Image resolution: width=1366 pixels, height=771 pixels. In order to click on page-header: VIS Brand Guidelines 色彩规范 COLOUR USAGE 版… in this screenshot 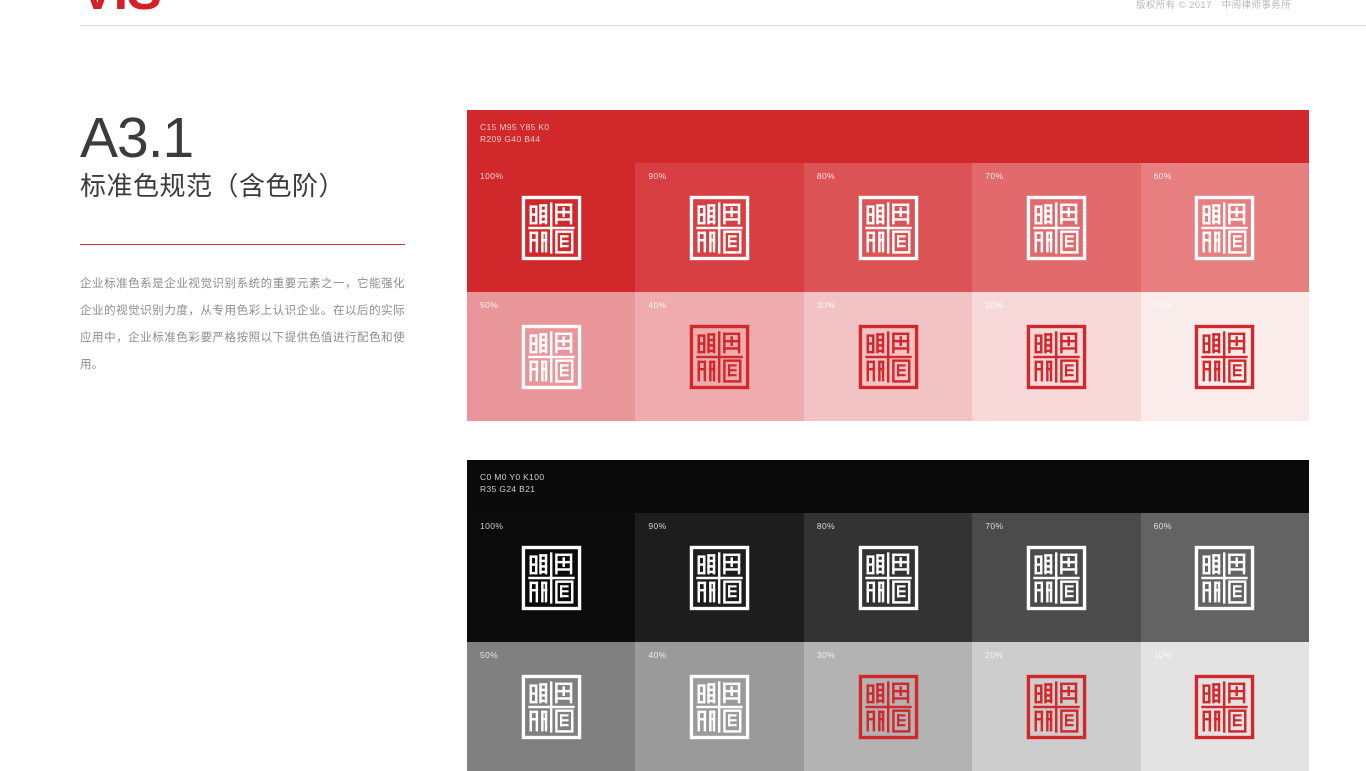, I will do `click(683, 12)`.